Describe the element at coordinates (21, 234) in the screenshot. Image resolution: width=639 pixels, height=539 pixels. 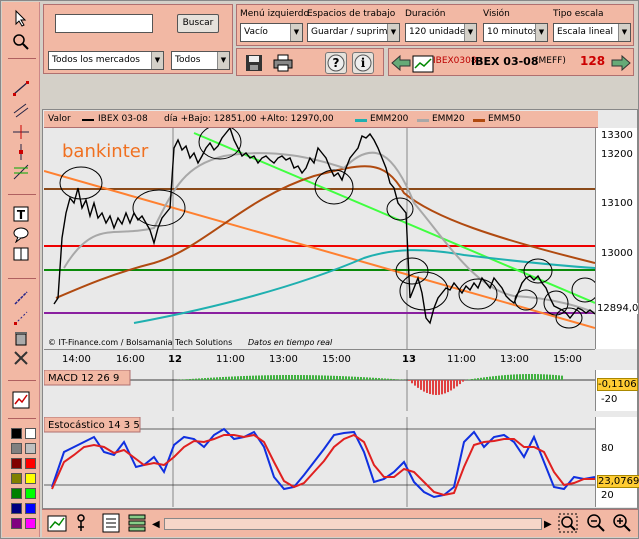
I see `comment-icon` at that location.